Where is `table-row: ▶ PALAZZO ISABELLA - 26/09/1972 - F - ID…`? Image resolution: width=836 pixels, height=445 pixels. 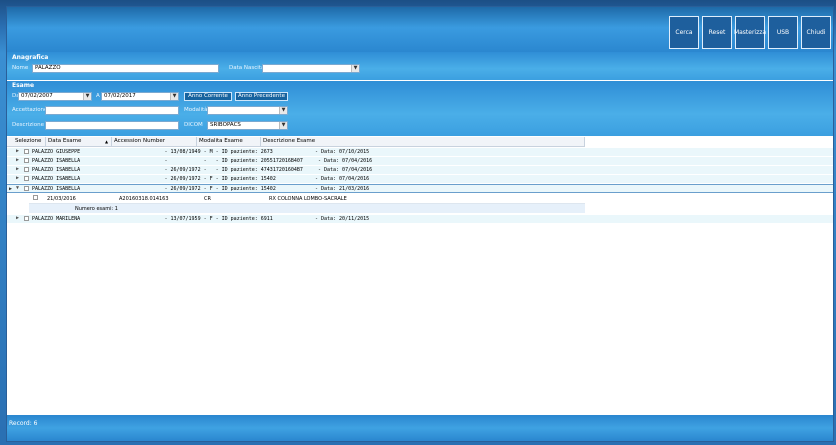
table-row: ▶ PALAZZO ISABELLA - 26/09/1972 - F - ID… is located at coordinates (420, 179).